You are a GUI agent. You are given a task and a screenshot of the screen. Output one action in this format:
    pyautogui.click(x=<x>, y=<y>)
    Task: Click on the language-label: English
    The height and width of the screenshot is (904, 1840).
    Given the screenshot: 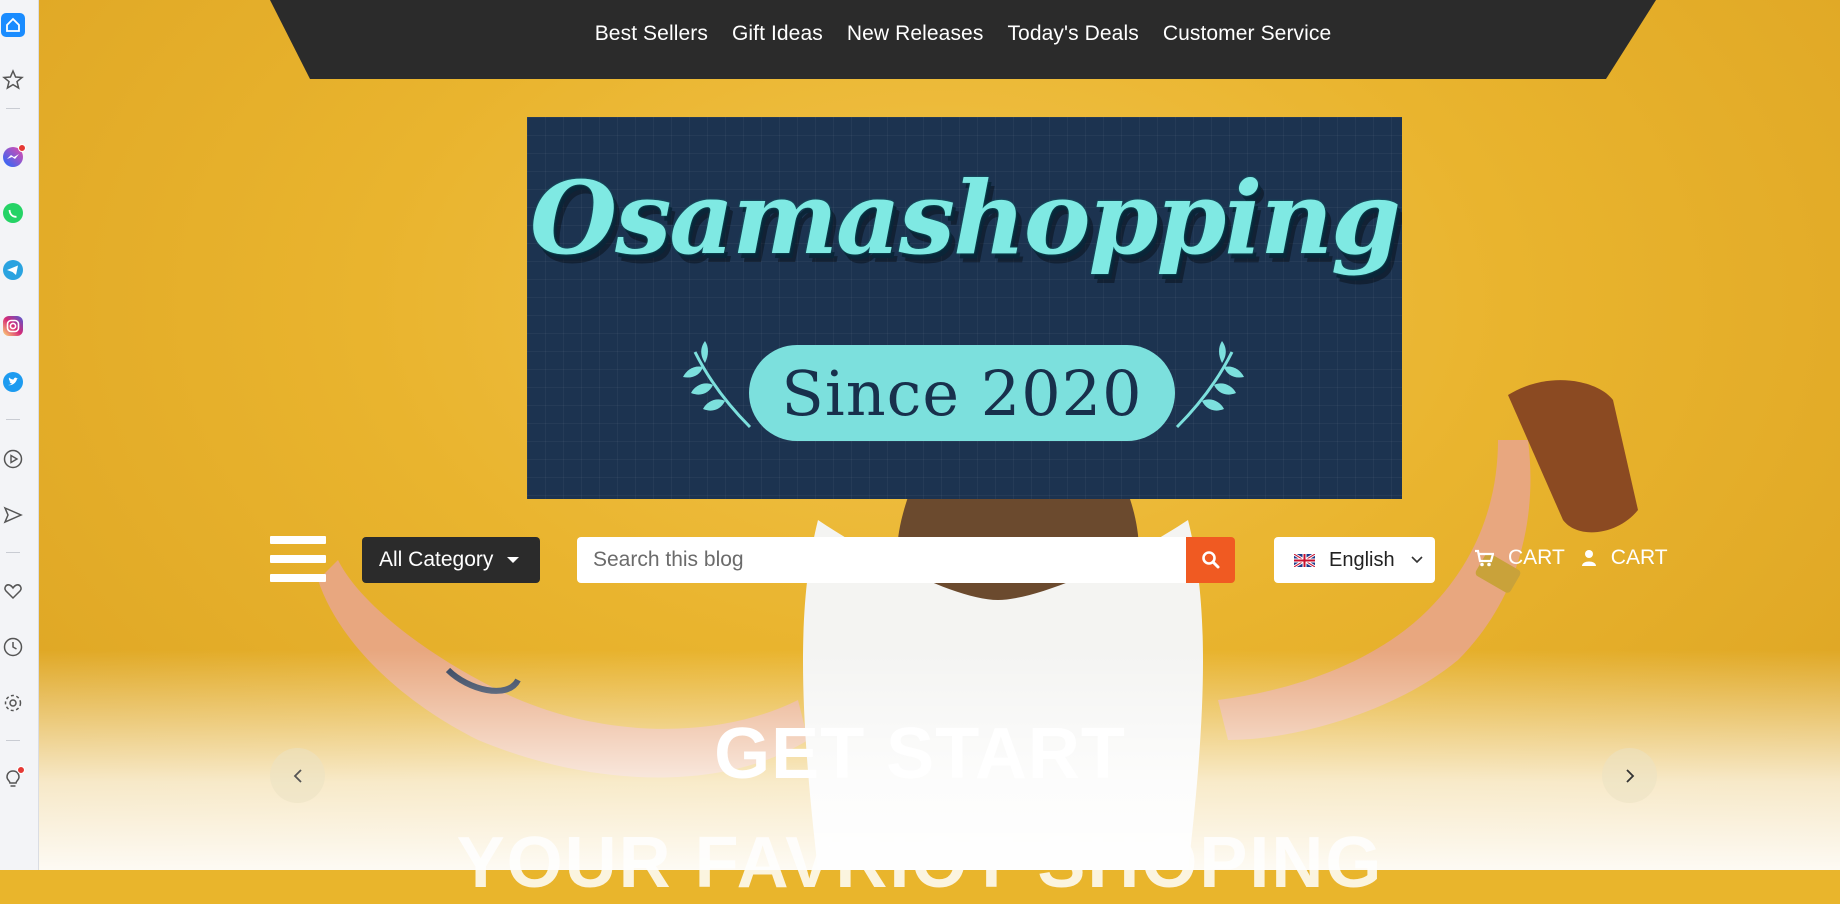 What is the action you would take?
    pyautogui.click(x=1362, y=559)
    